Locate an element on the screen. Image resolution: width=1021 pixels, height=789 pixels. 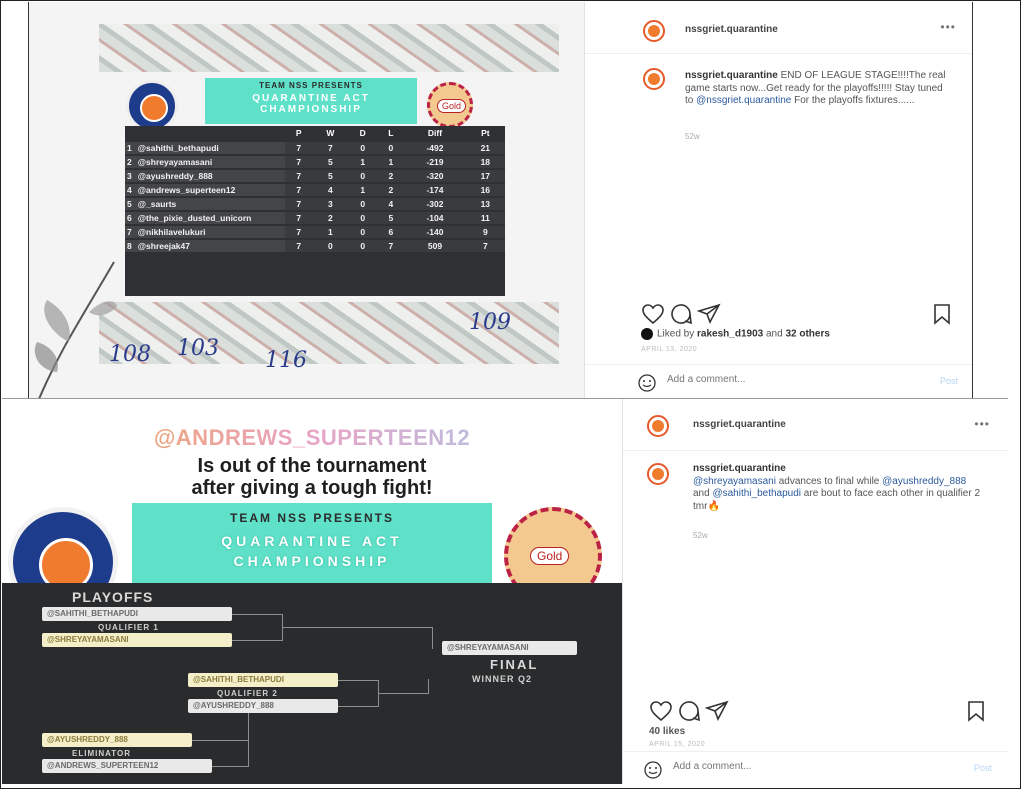
caption-mention: @shreyayamasani is located at coordinates (734, 481).